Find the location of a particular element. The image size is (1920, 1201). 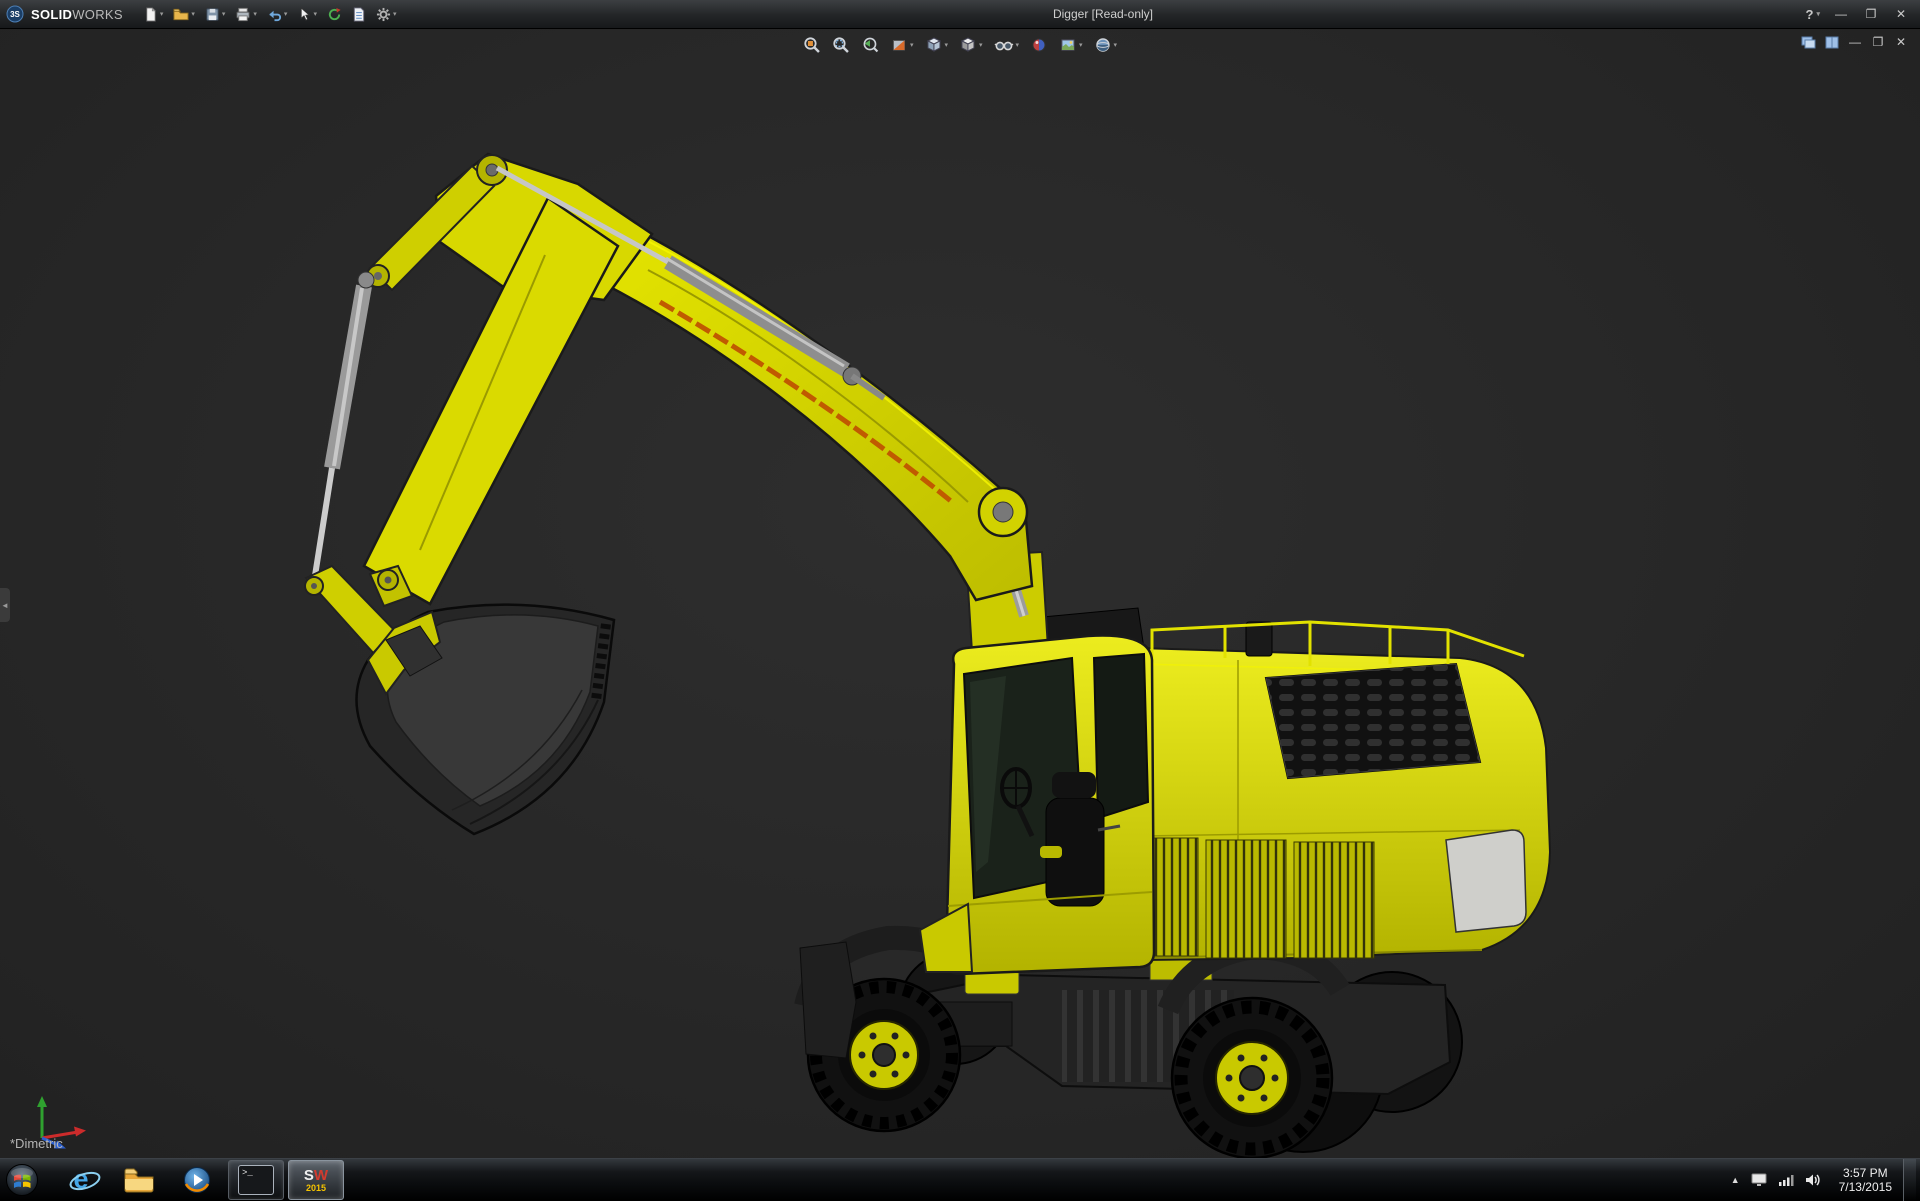

view-orientation-button: ▾ is located at coordinates (936, 45).